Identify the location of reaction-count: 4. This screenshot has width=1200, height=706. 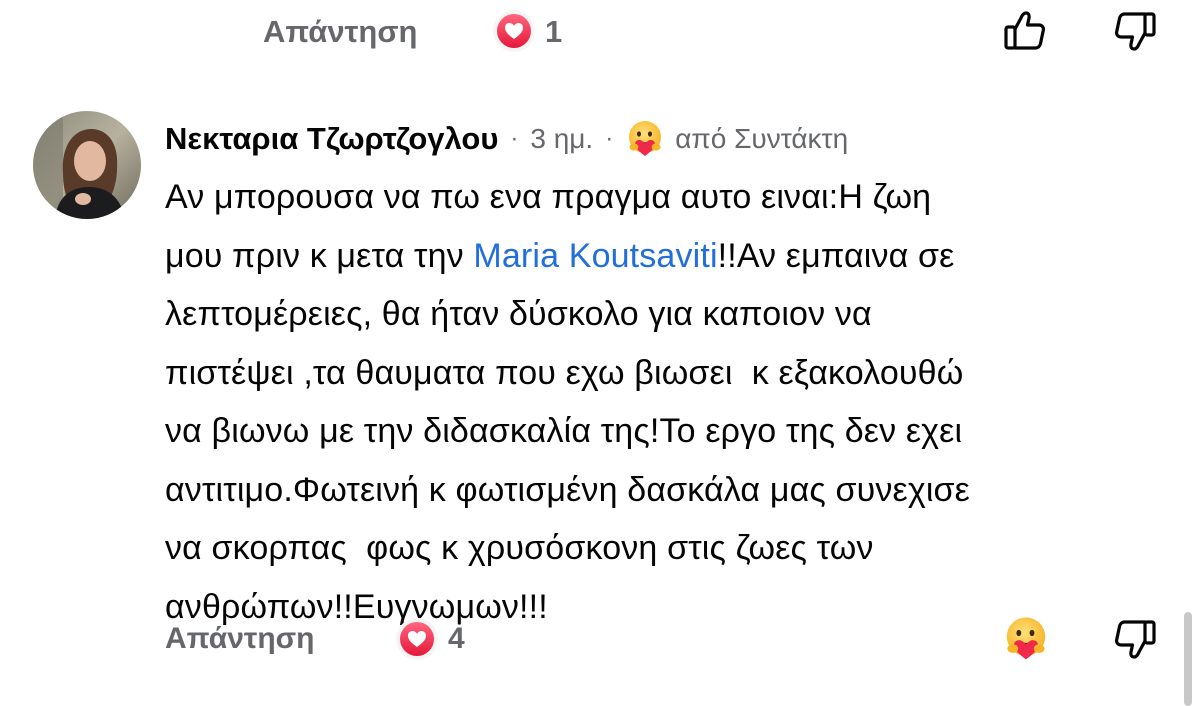
(456, 638).